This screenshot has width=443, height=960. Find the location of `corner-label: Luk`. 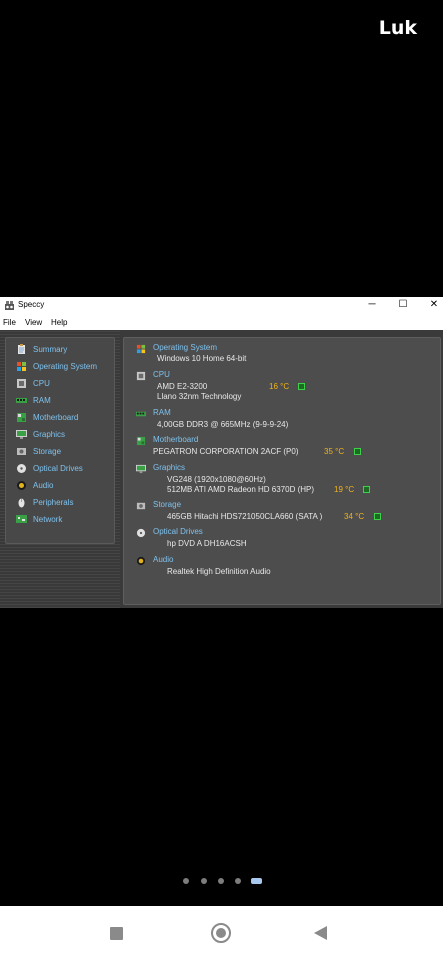

corner-label: Luk is located at coordinates (397, 28).